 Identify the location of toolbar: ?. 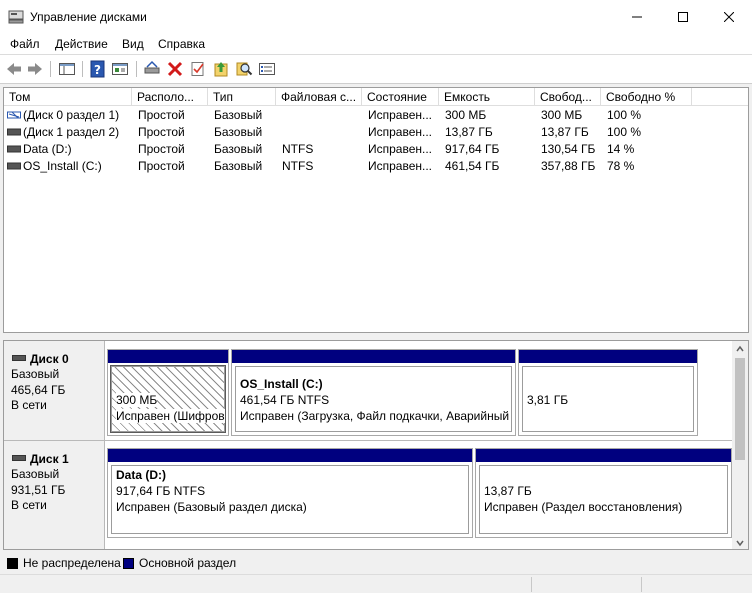
(376, 69).